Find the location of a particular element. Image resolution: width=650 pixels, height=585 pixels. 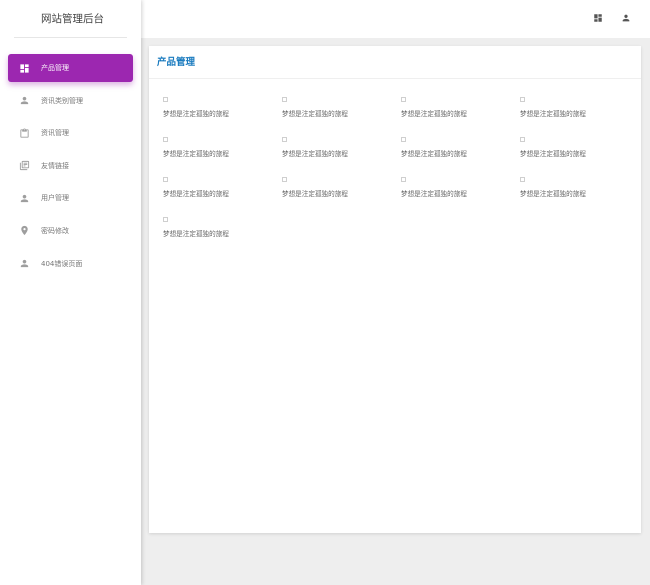

sidebar-item-label: 产品管理 is located at coordinates (55, 68).